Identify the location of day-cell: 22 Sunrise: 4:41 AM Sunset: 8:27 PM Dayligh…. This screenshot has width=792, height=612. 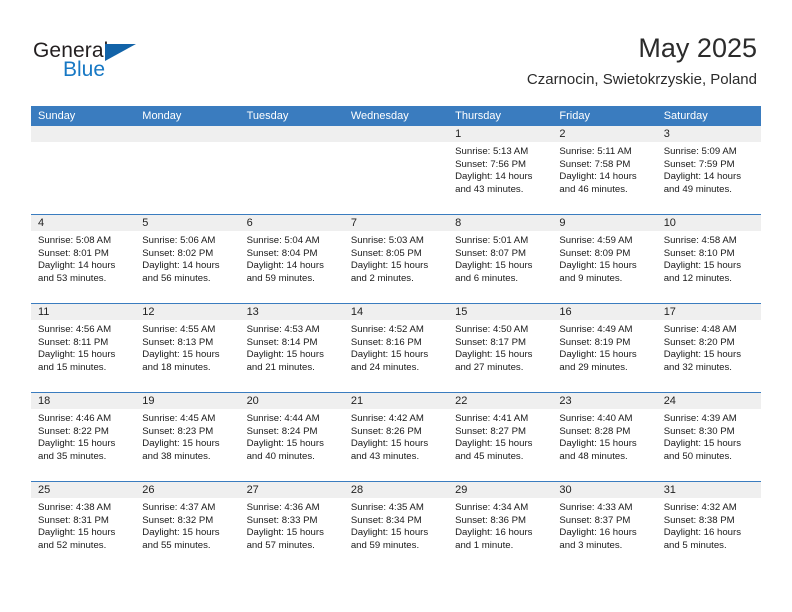
(500, 437).